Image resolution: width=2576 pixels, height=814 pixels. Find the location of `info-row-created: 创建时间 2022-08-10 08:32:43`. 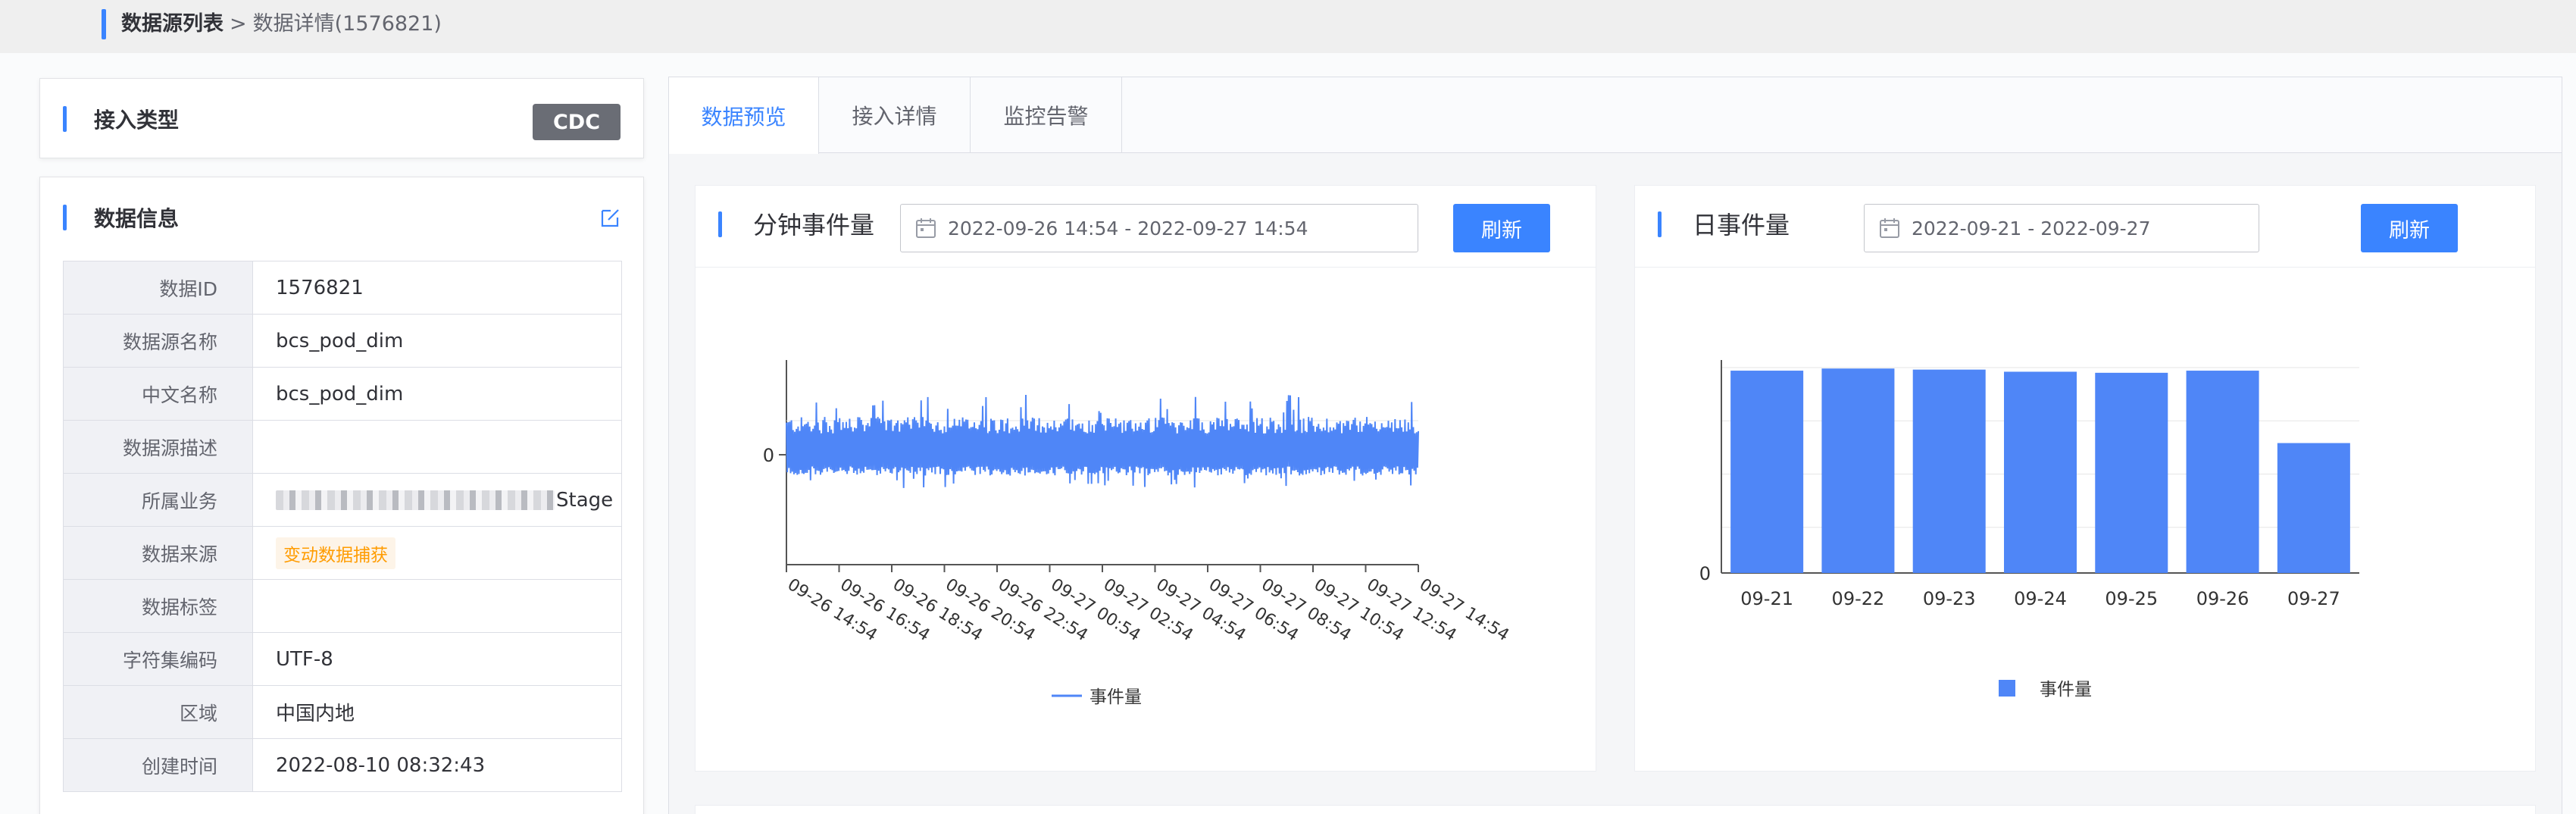

info-row-created: 创建时间 2022-08-10 08:32:43 is located at coordinates (343, 765).